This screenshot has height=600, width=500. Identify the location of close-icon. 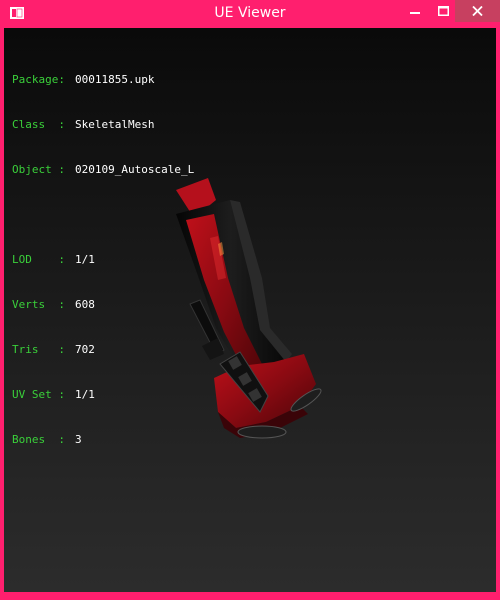
(477, 11).